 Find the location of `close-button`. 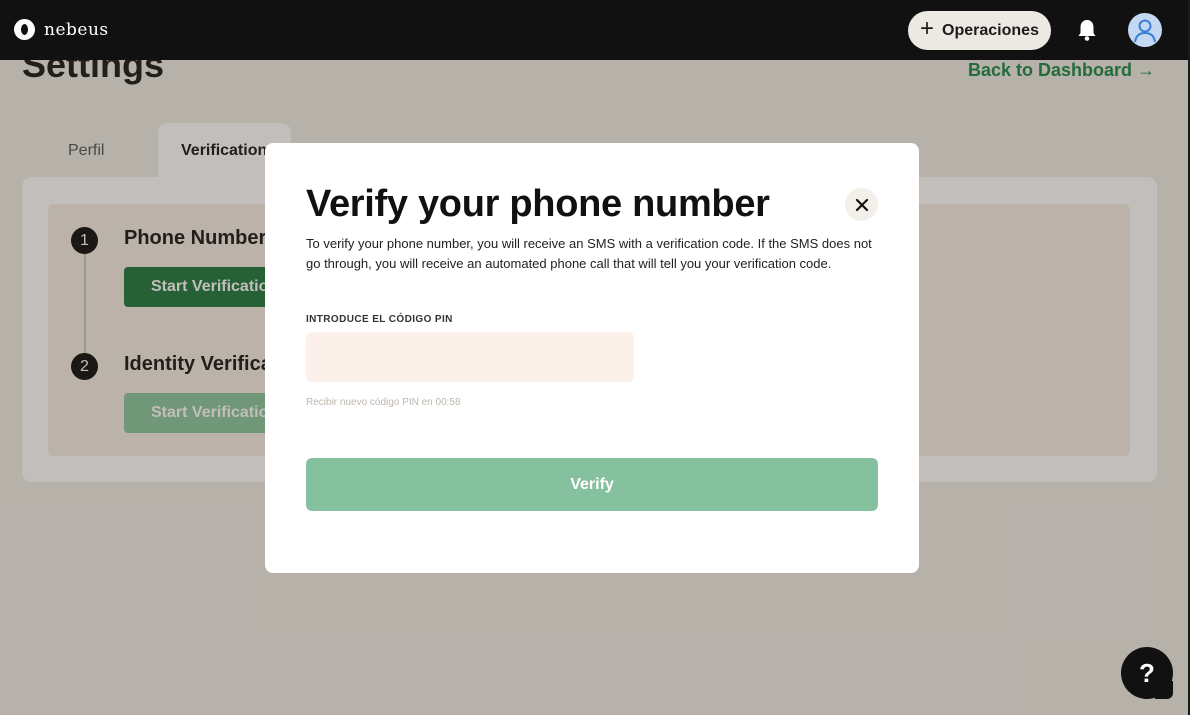

close-button is located at coordinates (861, 204).